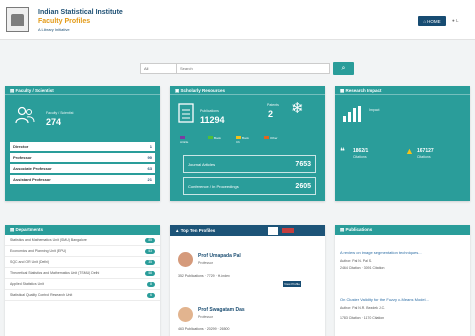  What do you see at coordinates (209, 111) in the screenshot?
I see `pubs-label: Publications` at bounding box center [209, 111].